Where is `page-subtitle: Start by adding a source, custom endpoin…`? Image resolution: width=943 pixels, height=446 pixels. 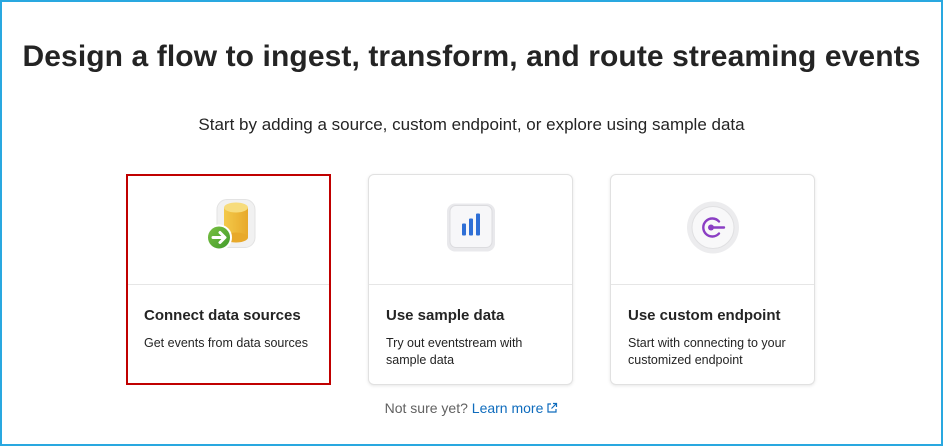
page-subtitle: Start by adding a source, custom endpoin… is located at coordinates (471, 124).